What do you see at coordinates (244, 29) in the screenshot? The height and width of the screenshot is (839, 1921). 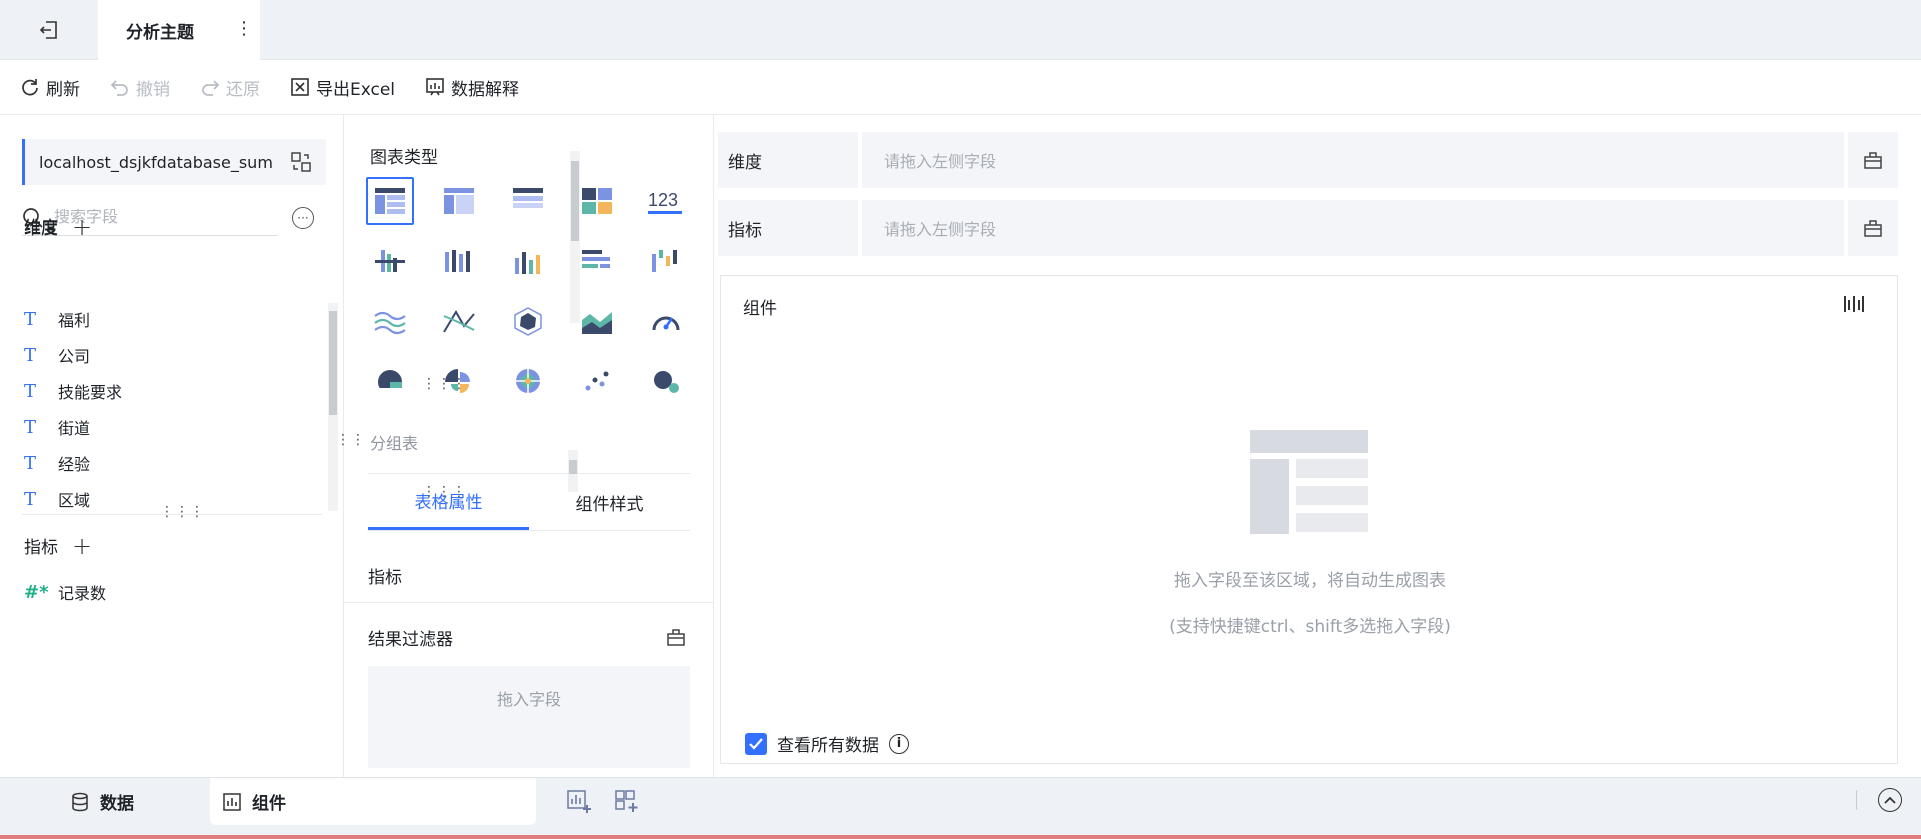 I see `more-icon: ⋮` at bounding box center [244, 29].